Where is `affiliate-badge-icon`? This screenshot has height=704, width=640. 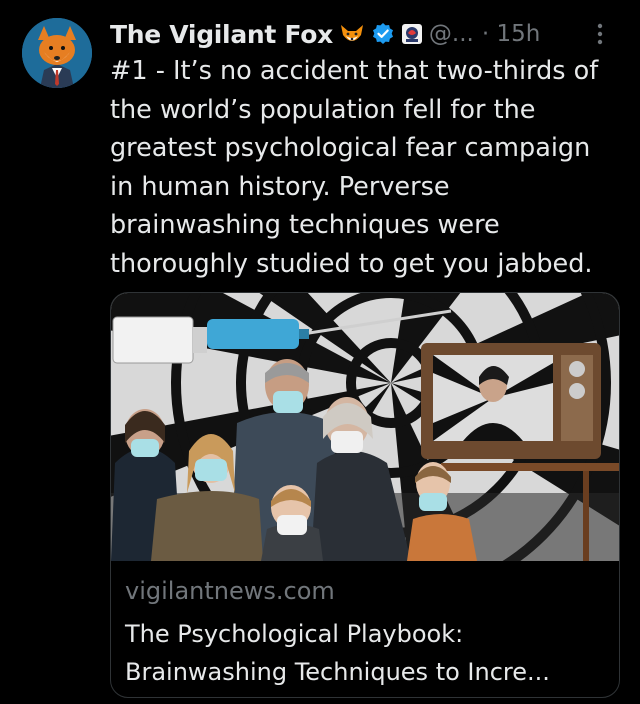 affiliate-badge-icon is located at coordinates (412, 34).